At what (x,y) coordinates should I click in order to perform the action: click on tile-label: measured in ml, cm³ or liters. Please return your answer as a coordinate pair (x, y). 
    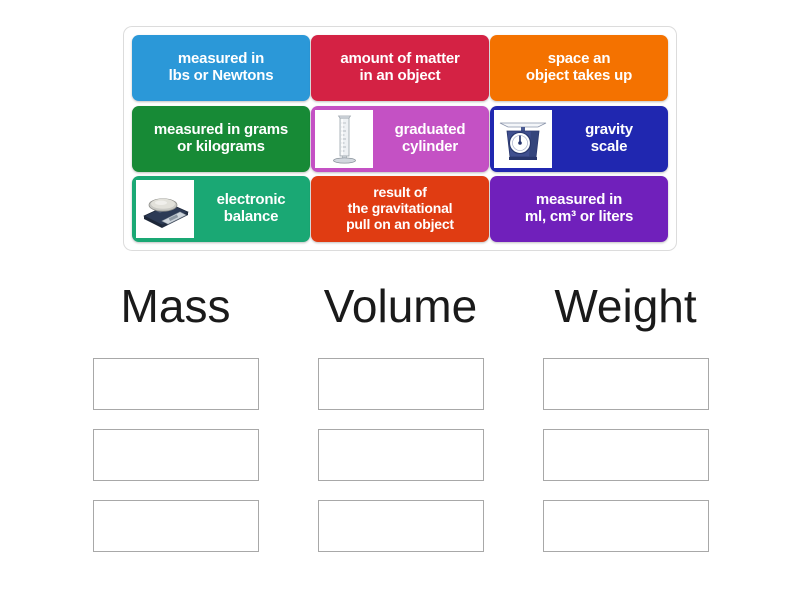
    Looking at the image, I should click on (579, 208).